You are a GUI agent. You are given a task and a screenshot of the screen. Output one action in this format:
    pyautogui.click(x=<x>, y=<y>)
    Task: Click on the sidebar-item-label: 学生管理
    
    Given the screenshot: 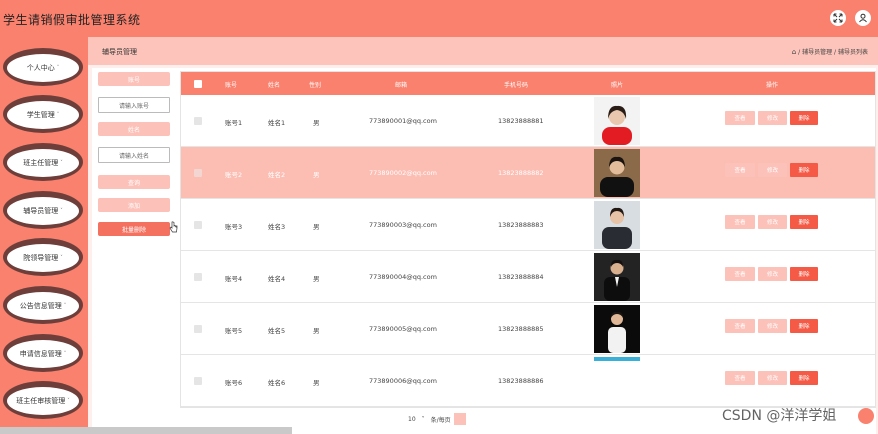 What is the action you would take?
    pyautogui.click(x=40, y=115)
    